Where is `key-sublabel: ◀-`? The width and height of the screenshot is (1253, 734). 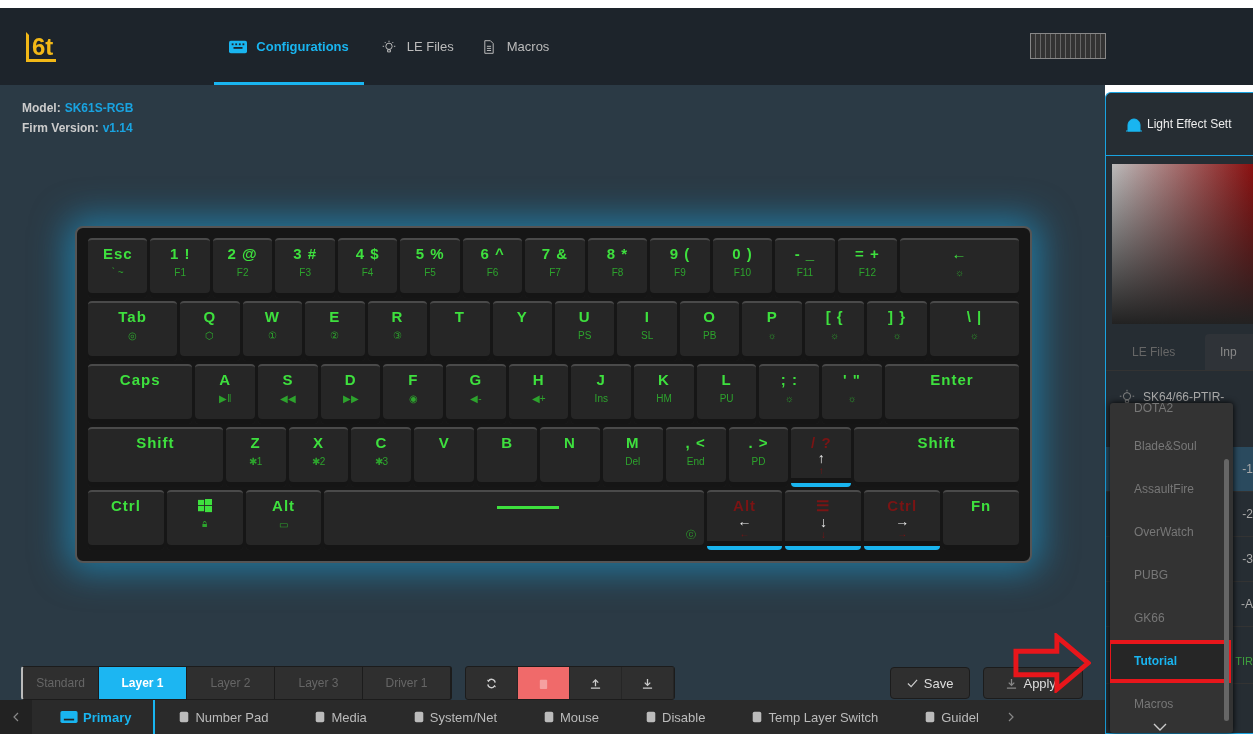
key-sublabel: ◀- is located at coordinates (476, 398).